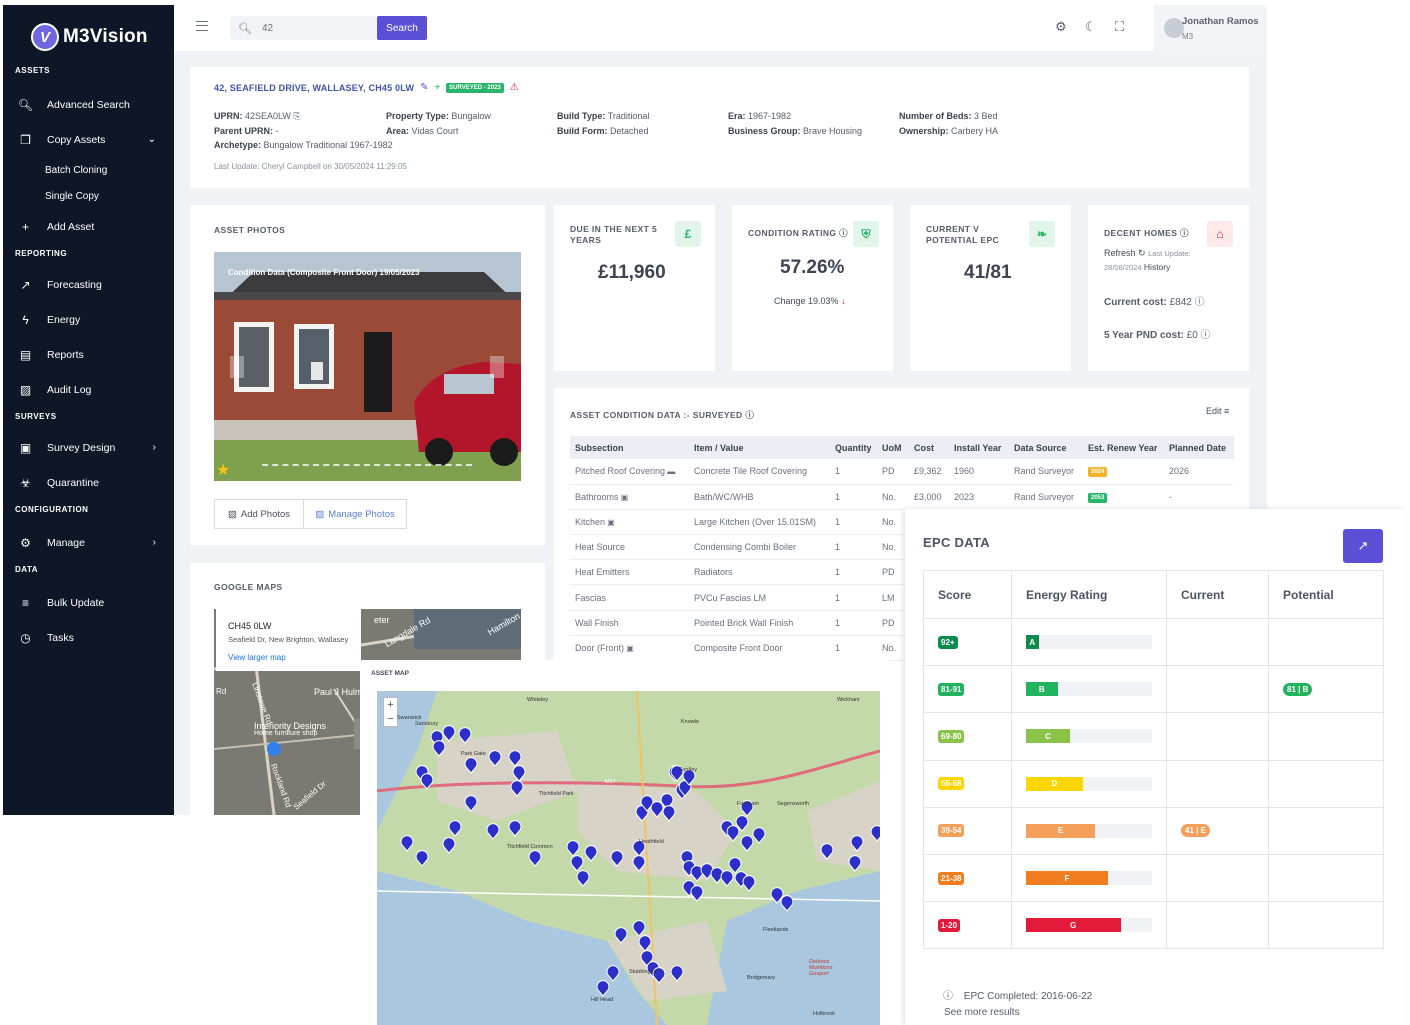  I want to click on sidebar-item-single-copy: Single Copy, so click(88, 196).